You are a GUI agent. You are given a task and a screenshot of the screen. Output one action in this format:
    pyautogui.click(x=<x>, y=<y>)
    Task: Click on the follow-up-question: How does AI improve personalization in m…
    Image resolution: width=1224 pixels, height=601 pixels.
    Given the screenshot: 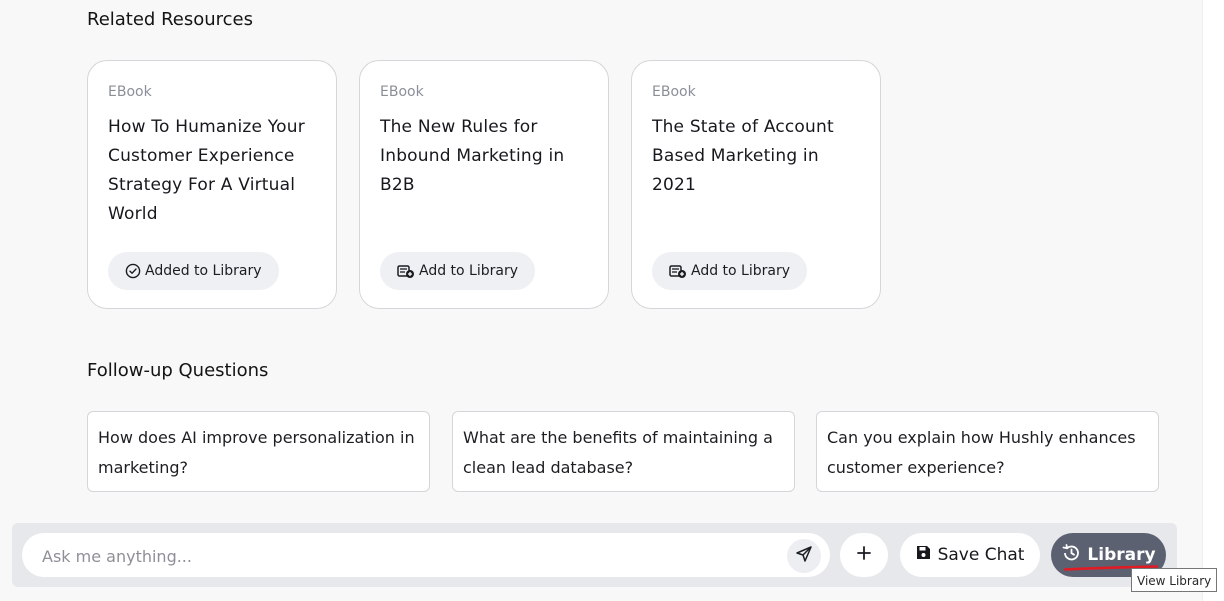 What is the action you would take?
    pyautogui.click(x=258, y=451)
    